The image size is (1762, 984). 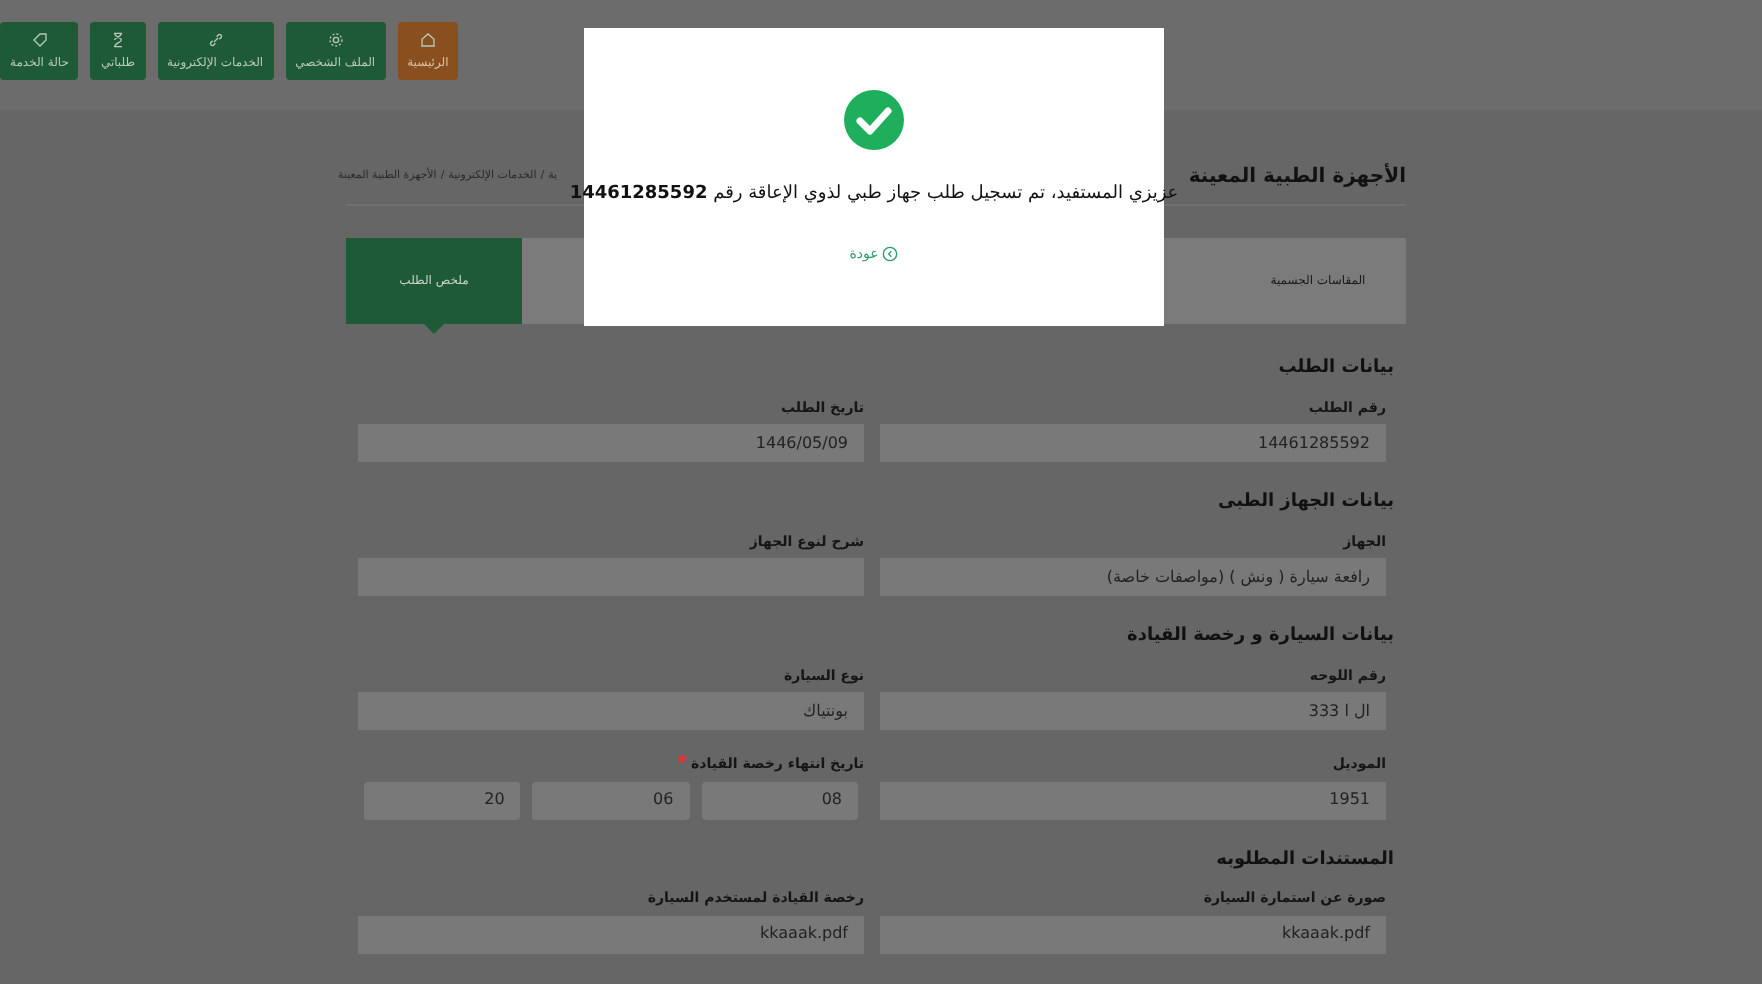 What do you see at coordinates (1133, 711) in the screenshot?
I see `form-field: ال ا 333` at bounding box center [1133, 711].